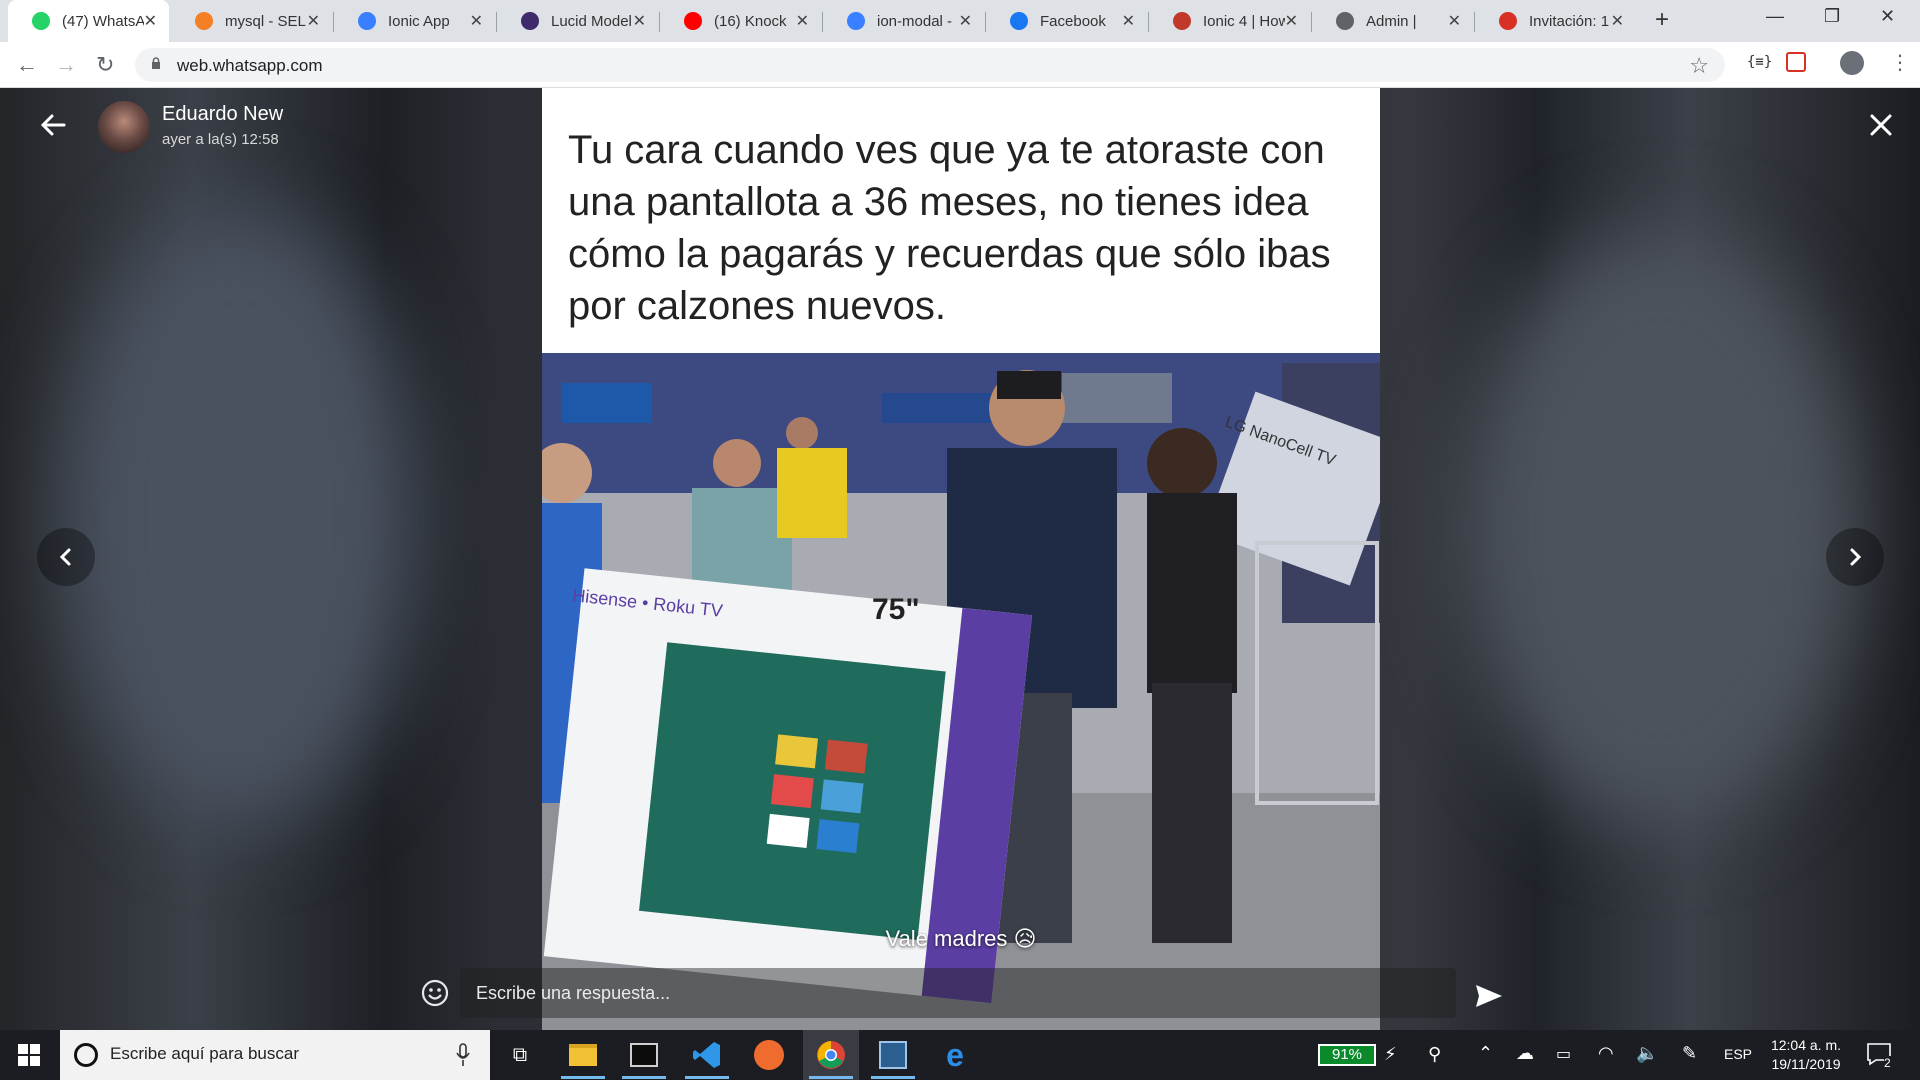  What do you see at coordinates (520, 1055) in the screenshot?
I see `task-view-icon: ⧉` at bounding box center [520, 1055].